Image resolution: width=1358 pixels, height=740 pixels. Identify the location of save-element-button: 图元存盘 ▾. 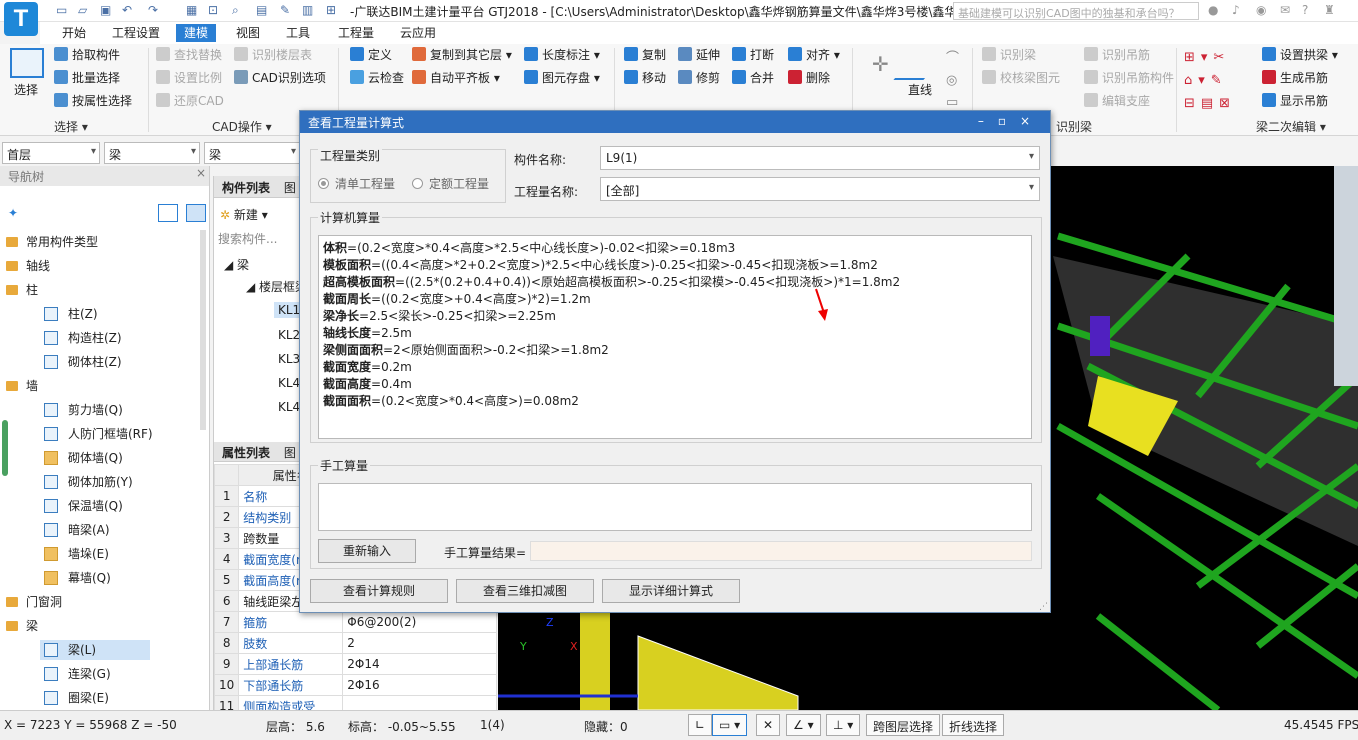
(562, 78).